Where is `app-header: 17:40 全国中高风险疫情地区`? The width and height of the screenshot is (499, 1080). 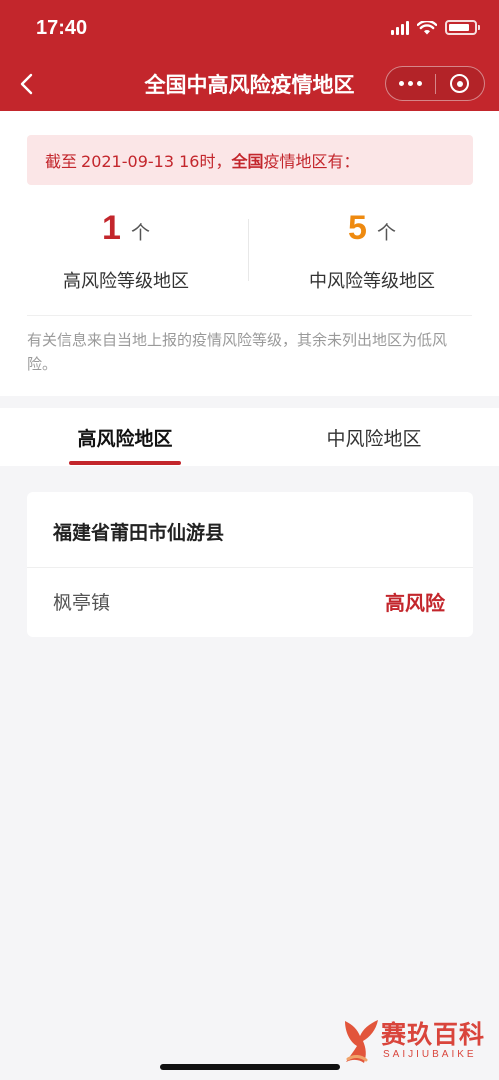
app-header: 17:40 全国中高风险疫情地区 is located at coordinates (249, 55).